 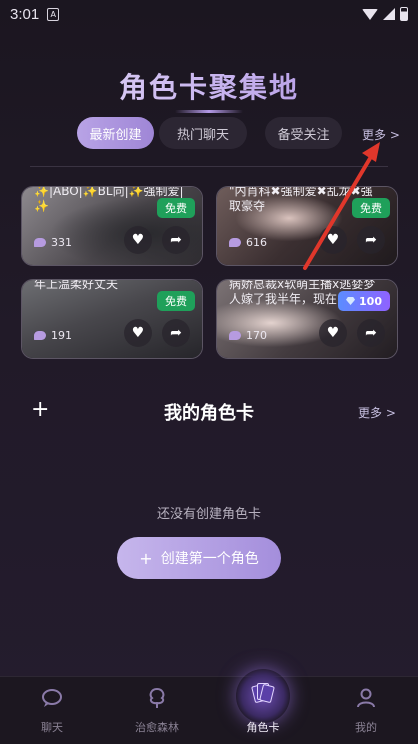 I want to click on tree-icon, so click(x=157, y=698).